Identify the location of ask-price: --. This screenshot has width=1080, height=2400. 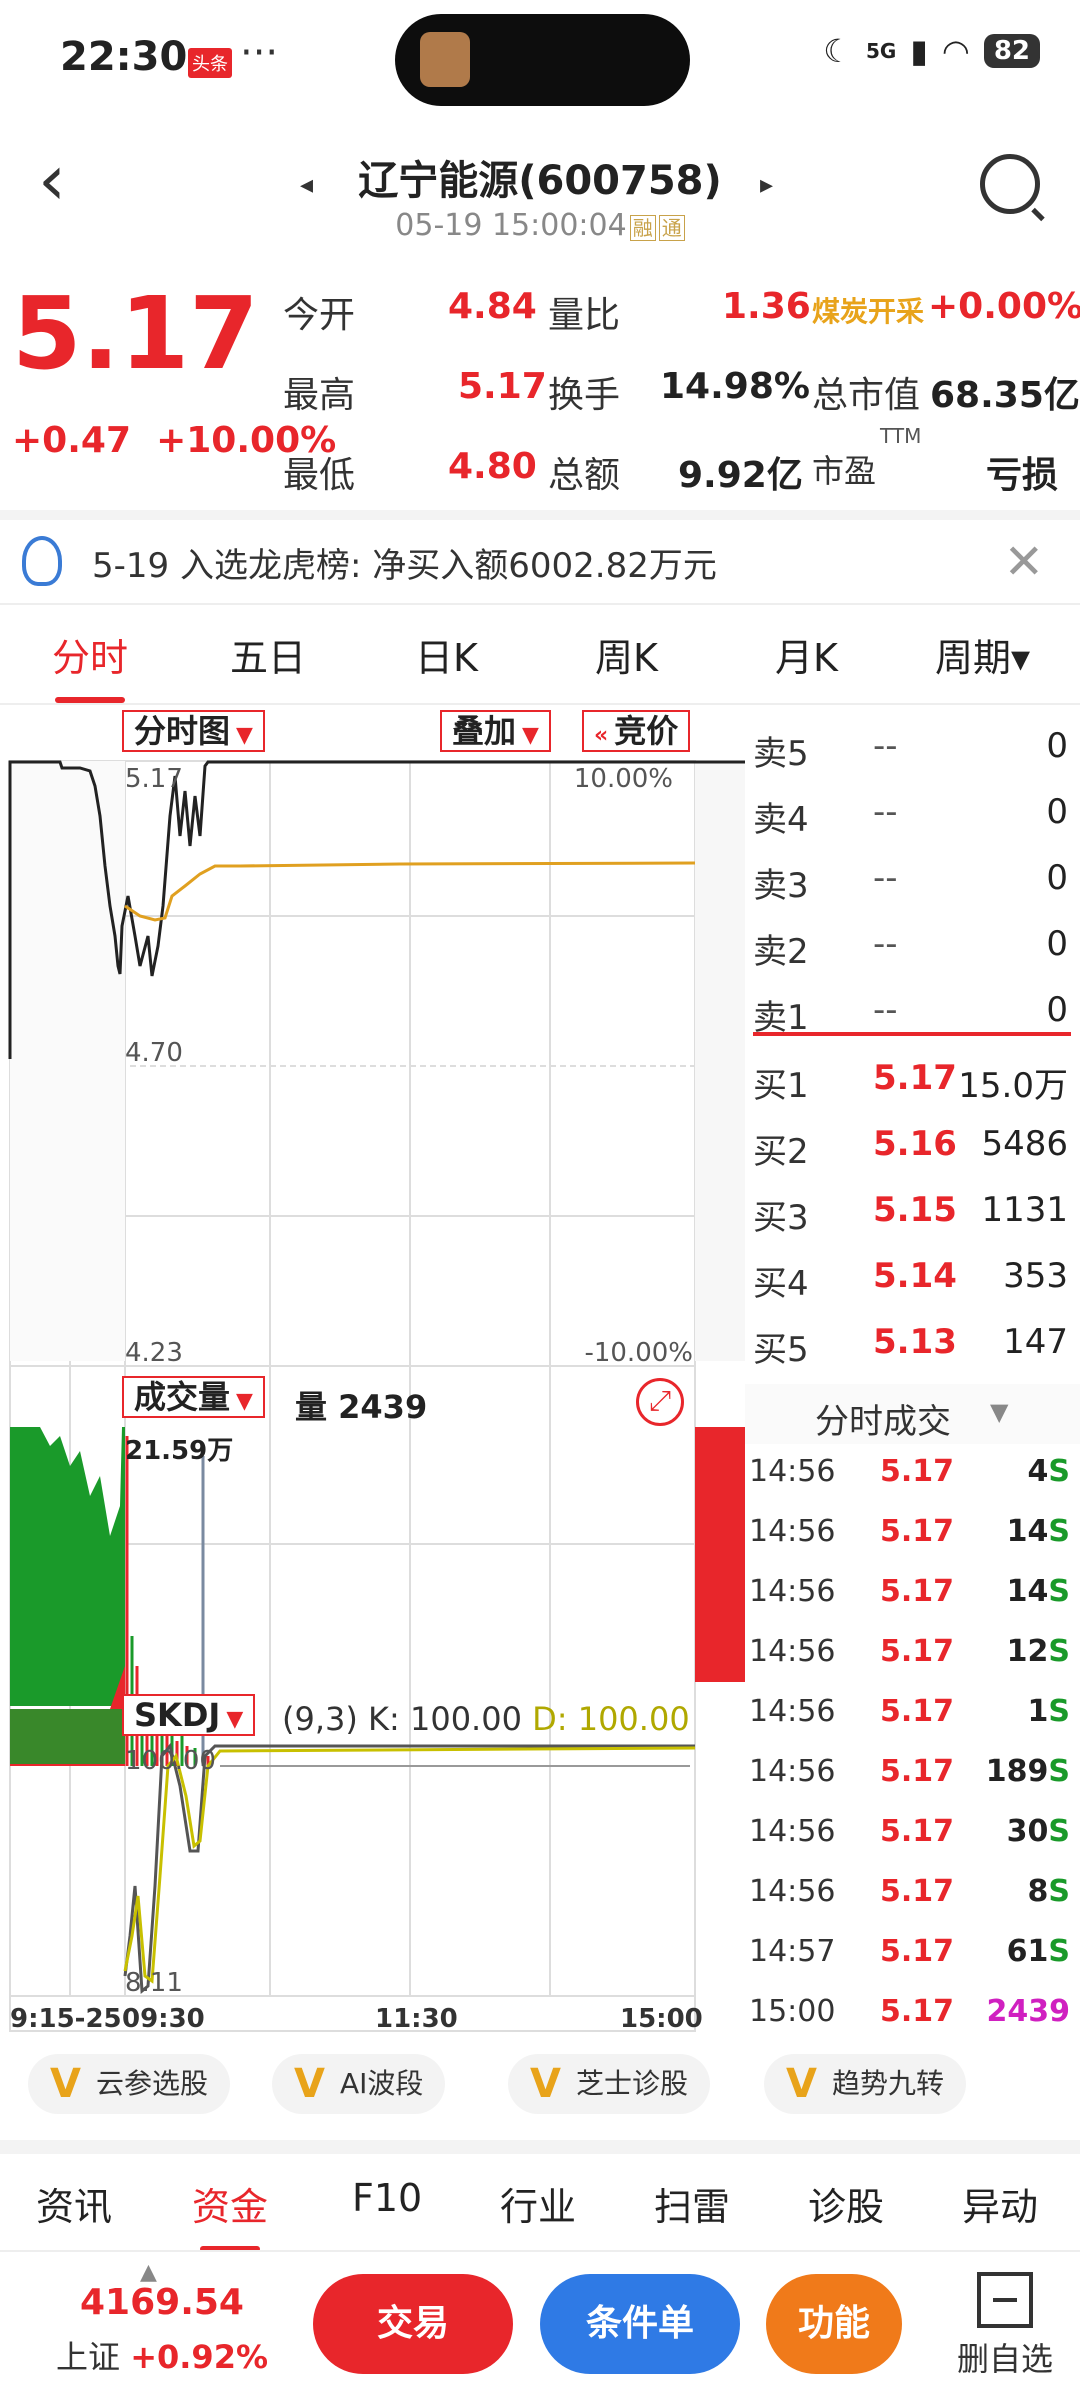
(885, 878).